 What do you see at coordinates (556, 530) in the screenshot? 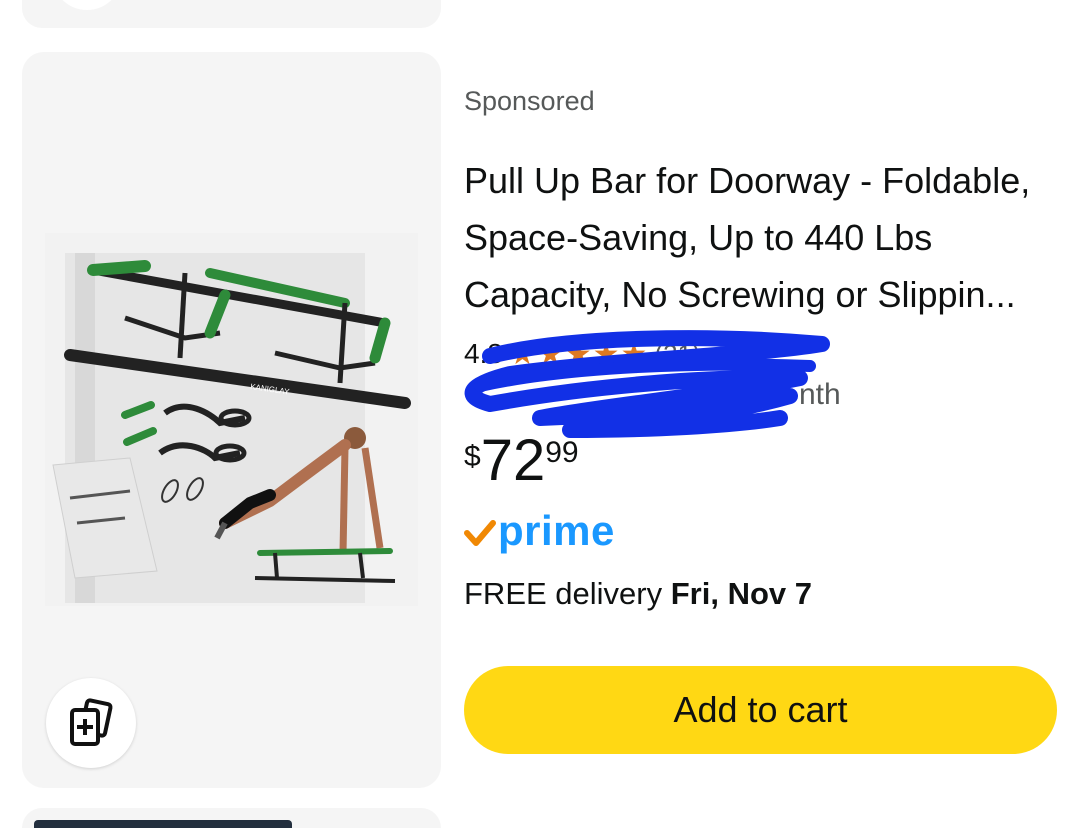
I see `prime-label: prime` at bounding box center [556, 530].